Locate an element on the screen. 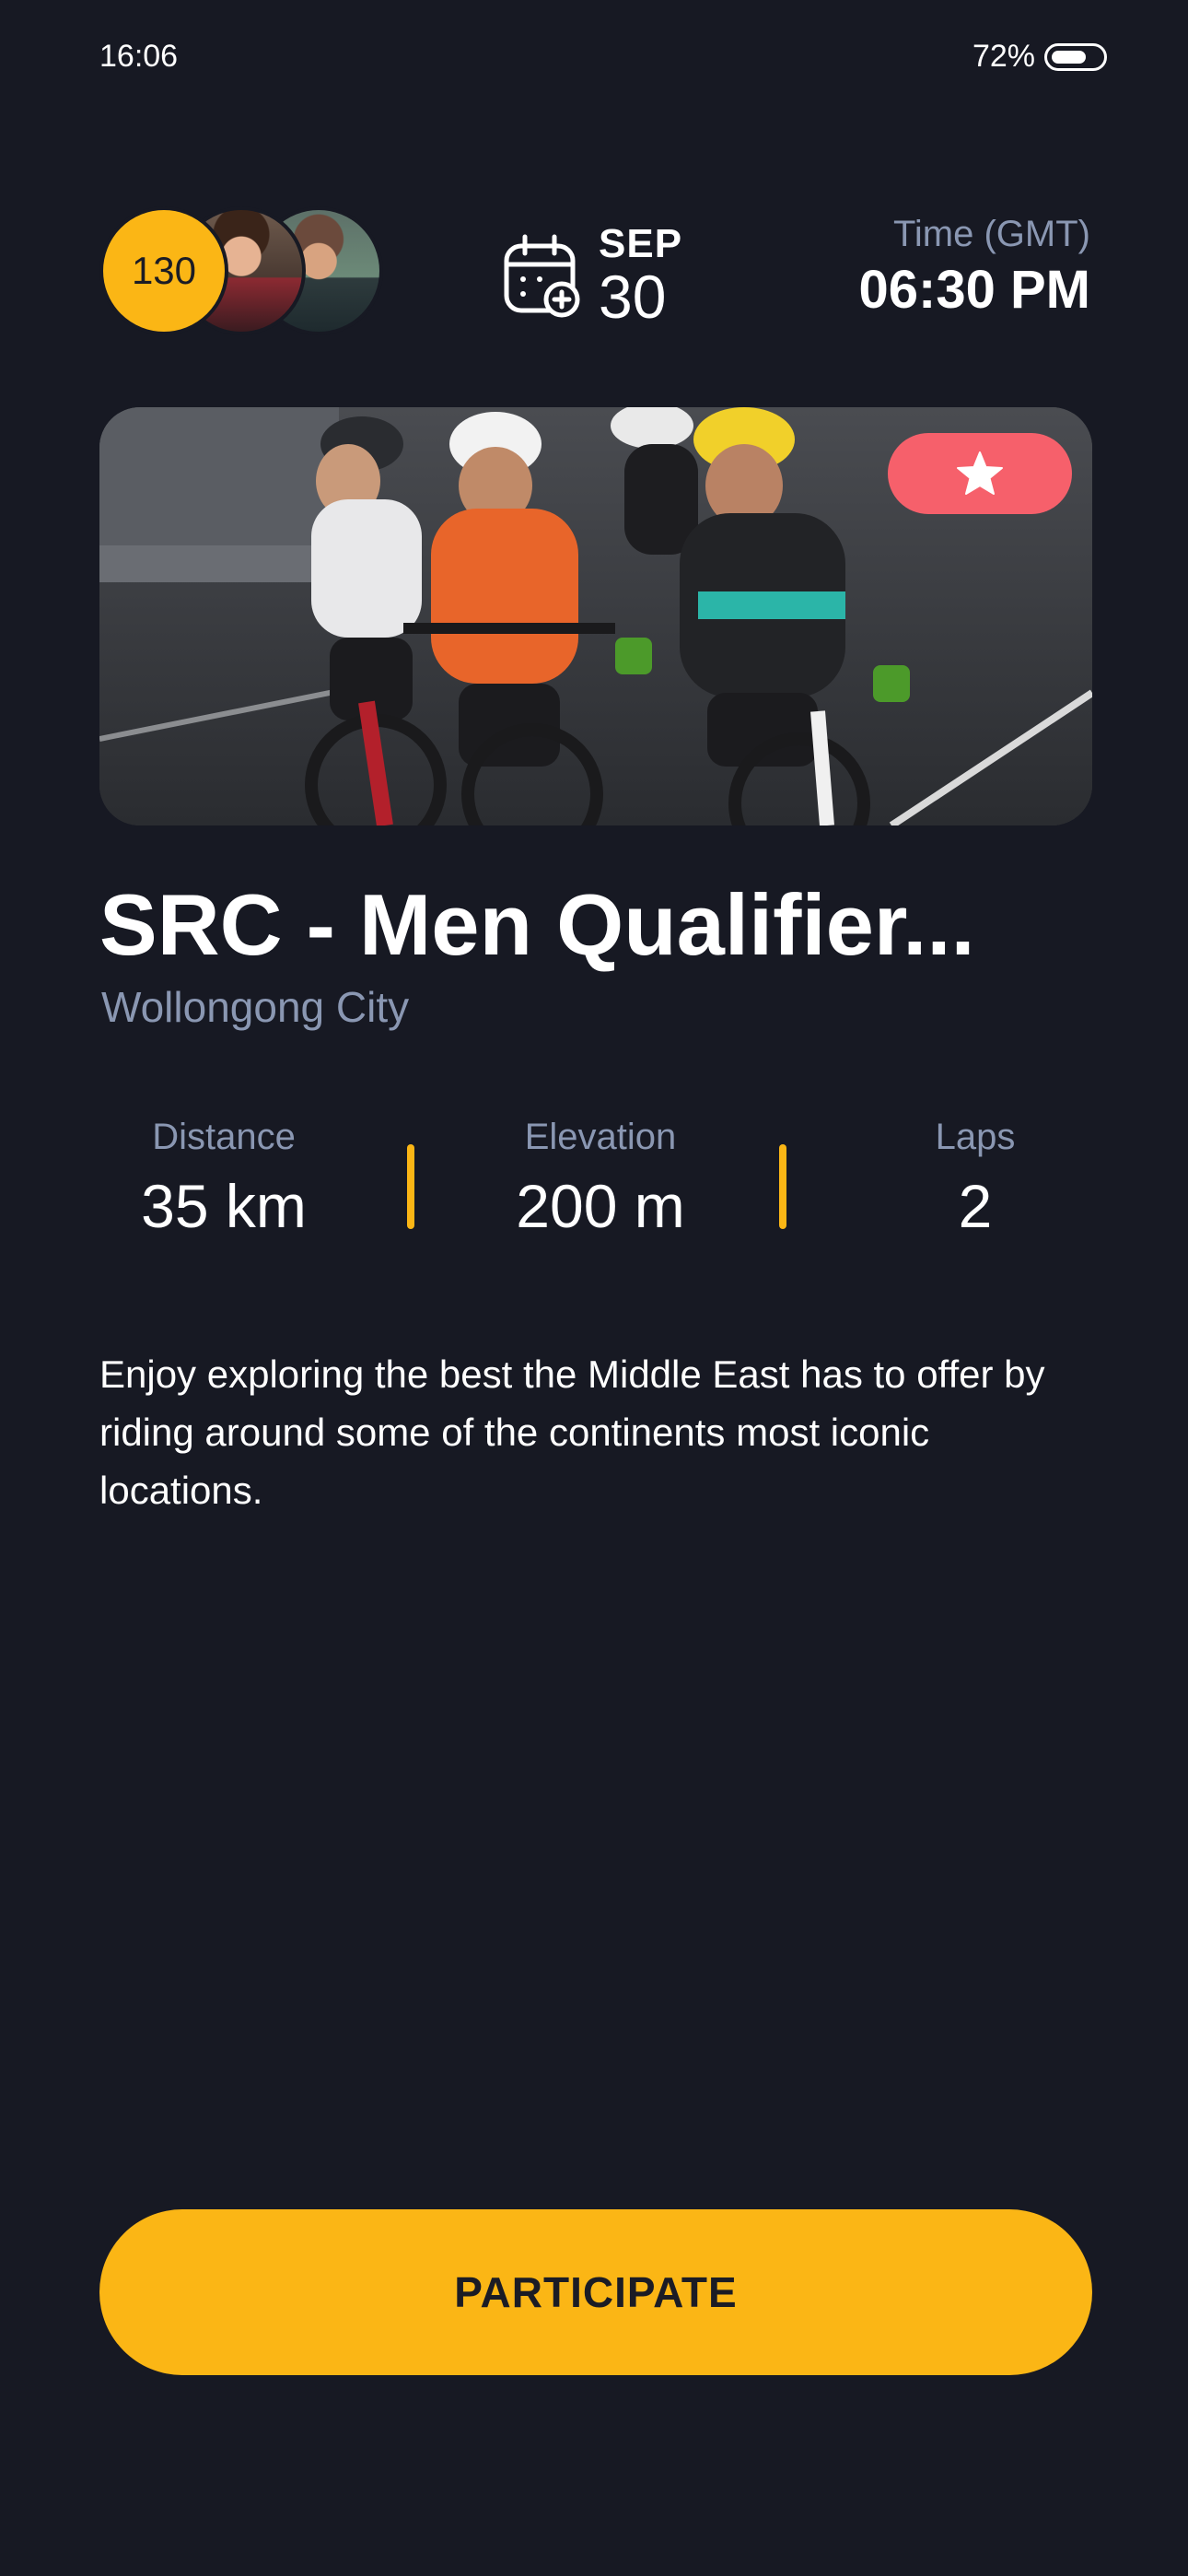 The image size is (1188, 2576). battery-level is located at coordinates (1069, 57).